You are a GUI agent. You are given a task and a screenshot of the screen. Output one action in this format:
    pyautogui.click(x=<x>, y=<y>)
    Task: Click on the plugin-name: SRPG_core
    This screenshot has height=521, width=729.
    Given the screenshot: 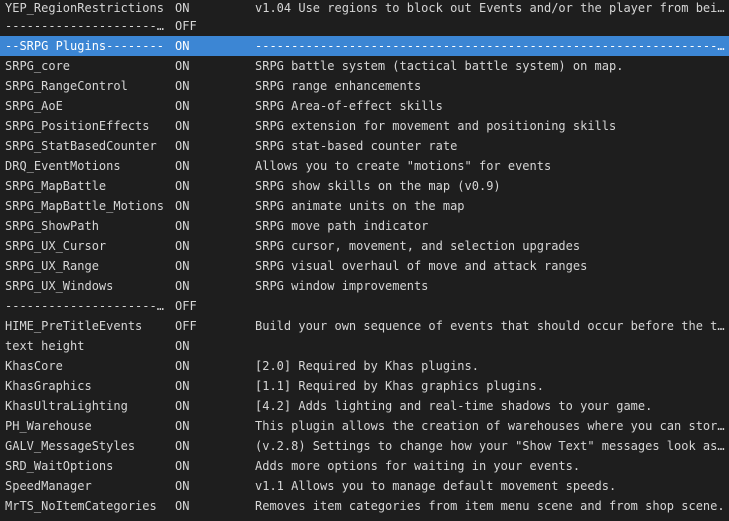 What is the action you would take?
    pyautogui.click(x=38, y=66)
    